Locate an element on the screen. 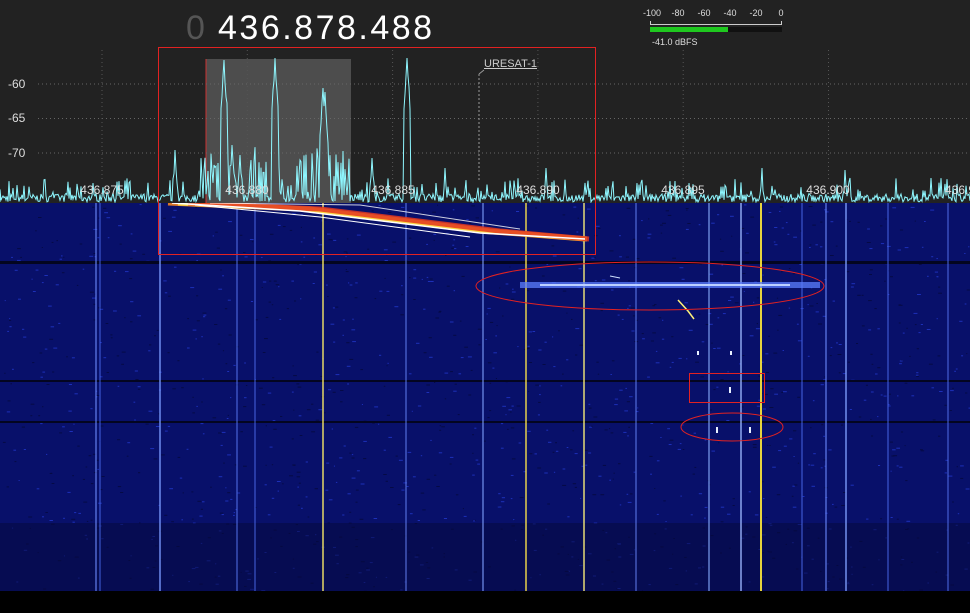 This screenshot has height=613, width=970. signal-burst is located at coordinates (730, 390).